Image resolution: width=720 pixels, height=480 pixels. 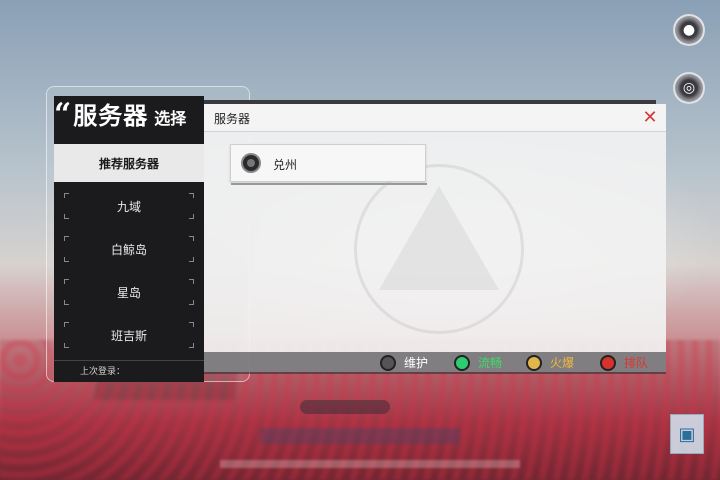 I want to click on sidebar-item-label: 推荐服务器, so click(x=128, y=163).